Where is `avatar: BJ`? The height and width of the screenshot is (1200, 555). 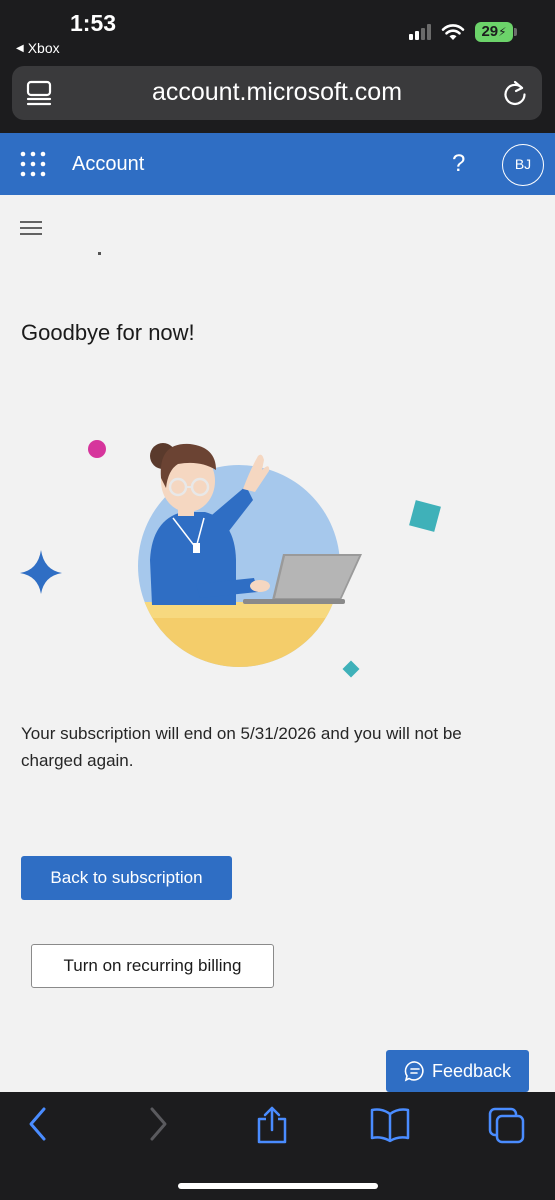 avatar: BJ is located at coordinates (523, 165).